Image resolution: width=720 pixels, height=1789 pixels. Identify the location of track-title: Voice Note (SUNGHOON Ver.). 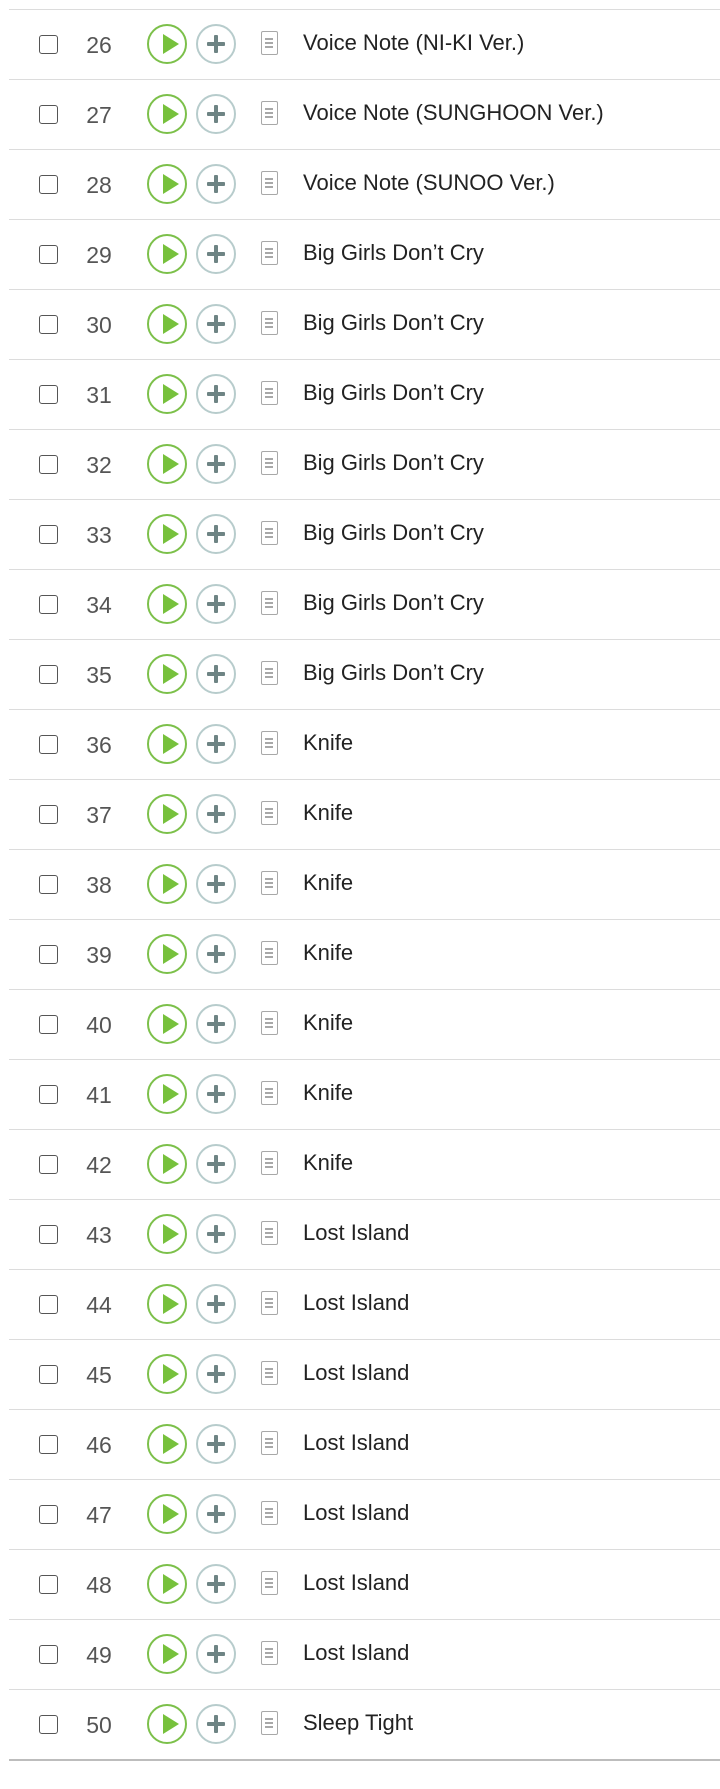
(453, 115).